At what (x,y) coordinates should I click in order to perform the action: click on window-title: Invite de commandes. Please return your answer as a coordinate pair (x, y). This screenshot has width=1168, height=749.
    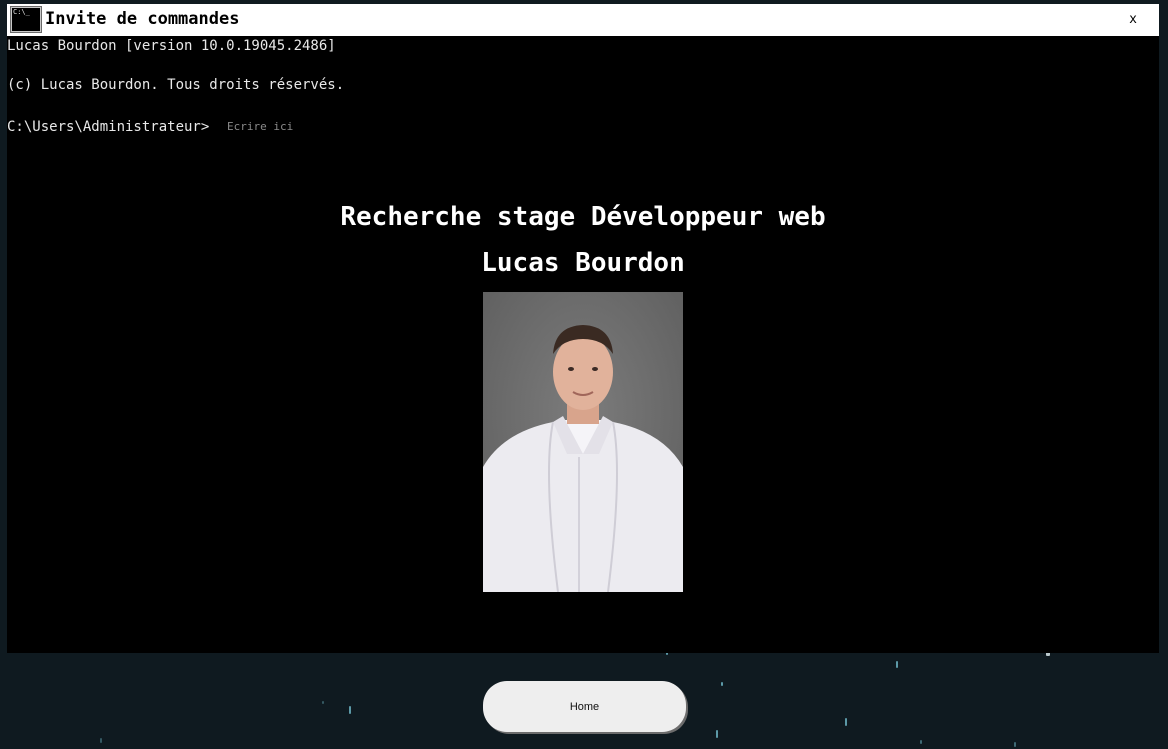
    Looking at the image, I should click on (142, 19).